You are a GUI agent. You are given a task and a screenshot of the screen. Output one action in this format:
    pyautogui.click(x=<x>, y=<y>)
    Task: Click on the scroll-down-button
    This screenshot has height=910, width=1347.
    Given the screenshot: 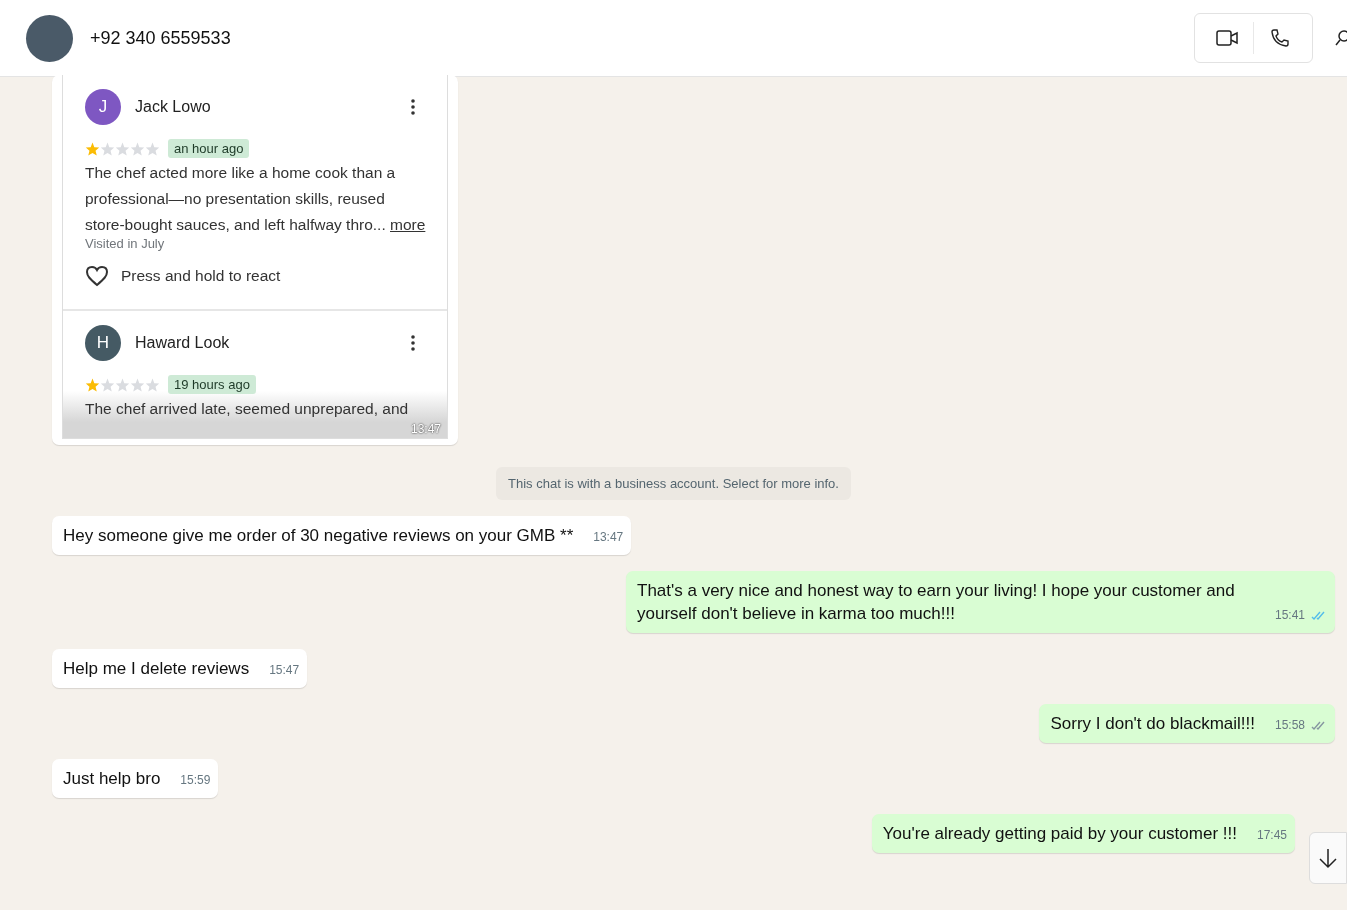 What is the action you would take?
    pyautogui.click(x=1328, y=858)
    